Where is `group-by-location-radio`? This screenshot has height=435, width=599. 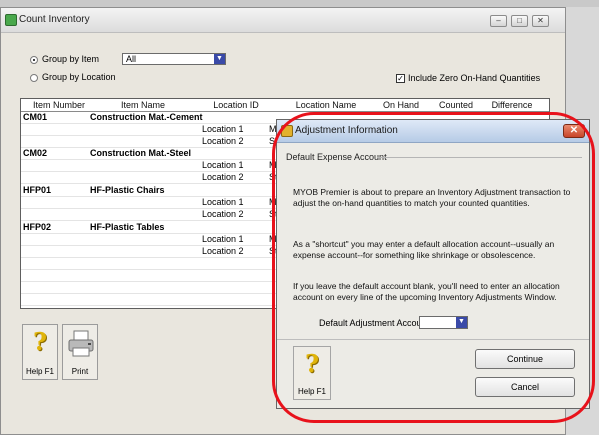 group-by-location-radio is located at coordinates (34, 78).